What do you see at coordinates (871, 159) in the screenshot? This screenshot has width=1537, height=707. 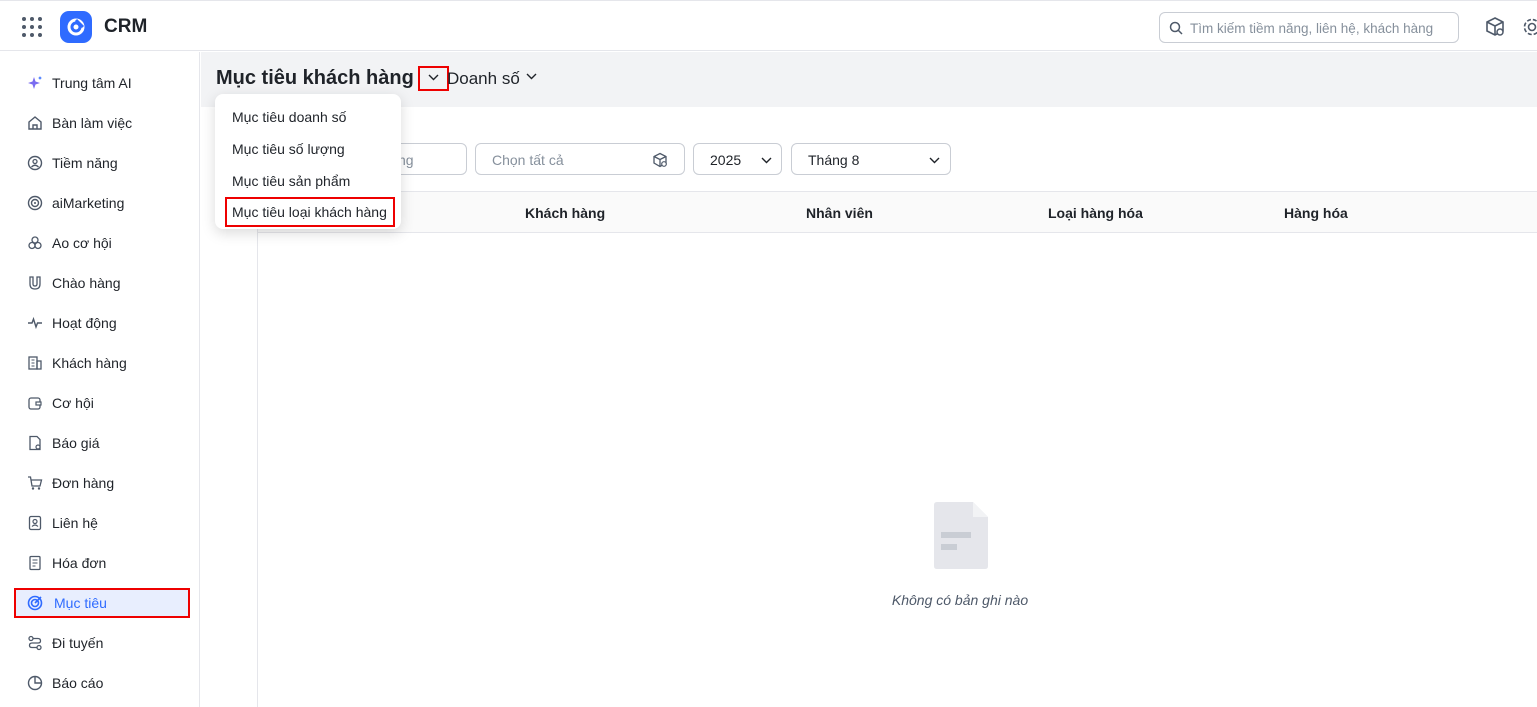 I see `month-select: Tháng 8` at bounding box center [871, 159].